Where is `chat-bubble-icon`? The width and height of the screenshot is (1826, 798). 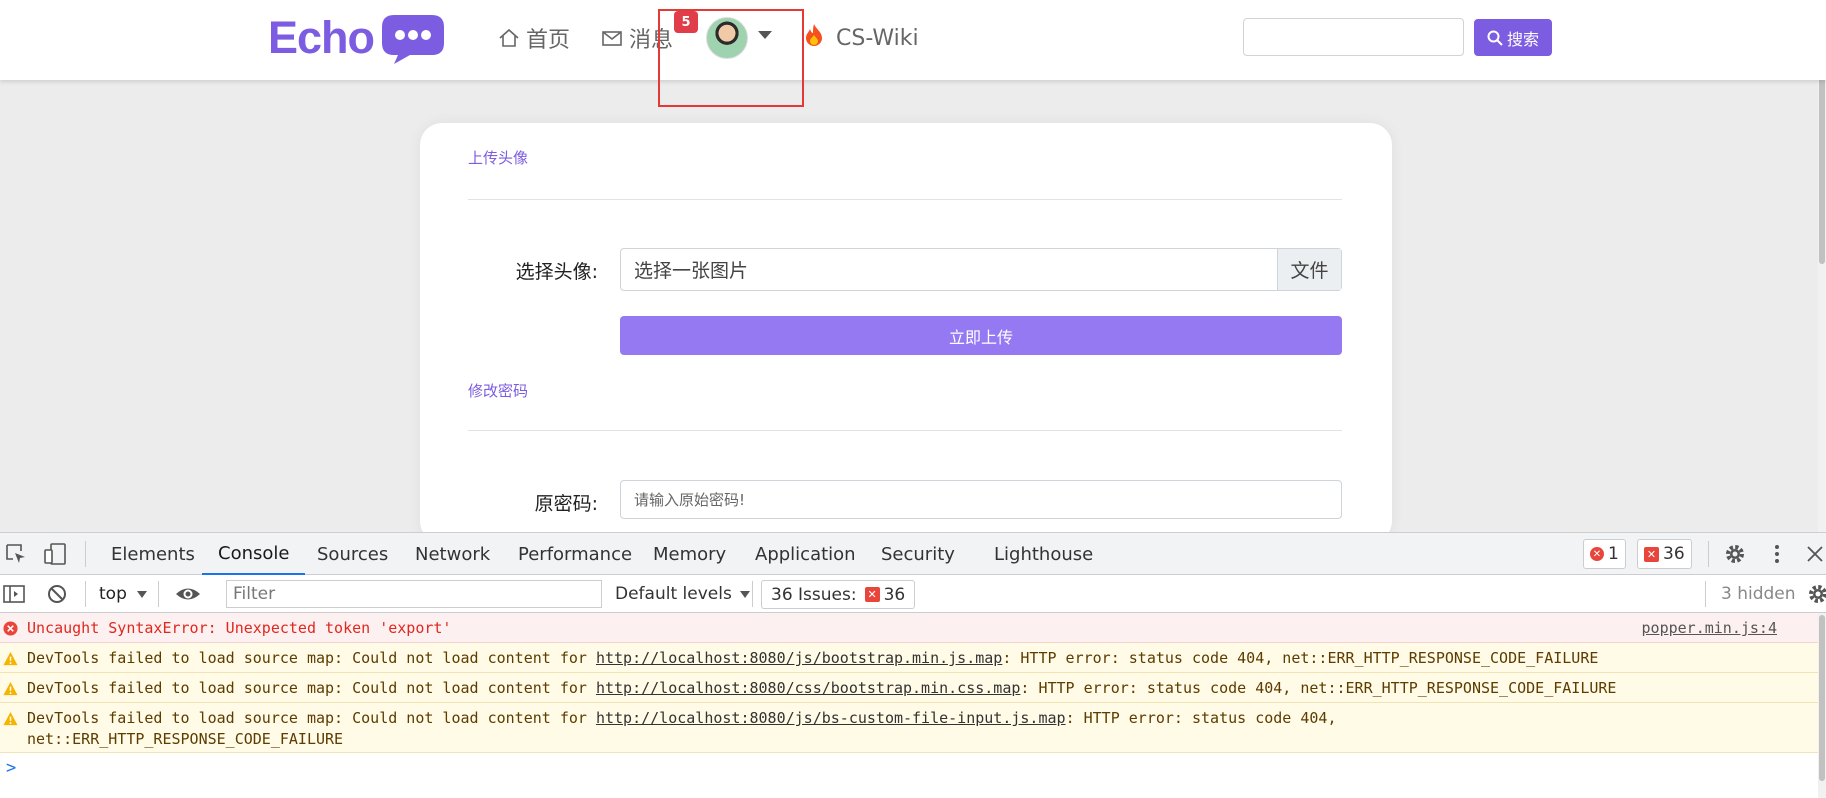 chat-bubble-icon is located at coordinates (413, 38).